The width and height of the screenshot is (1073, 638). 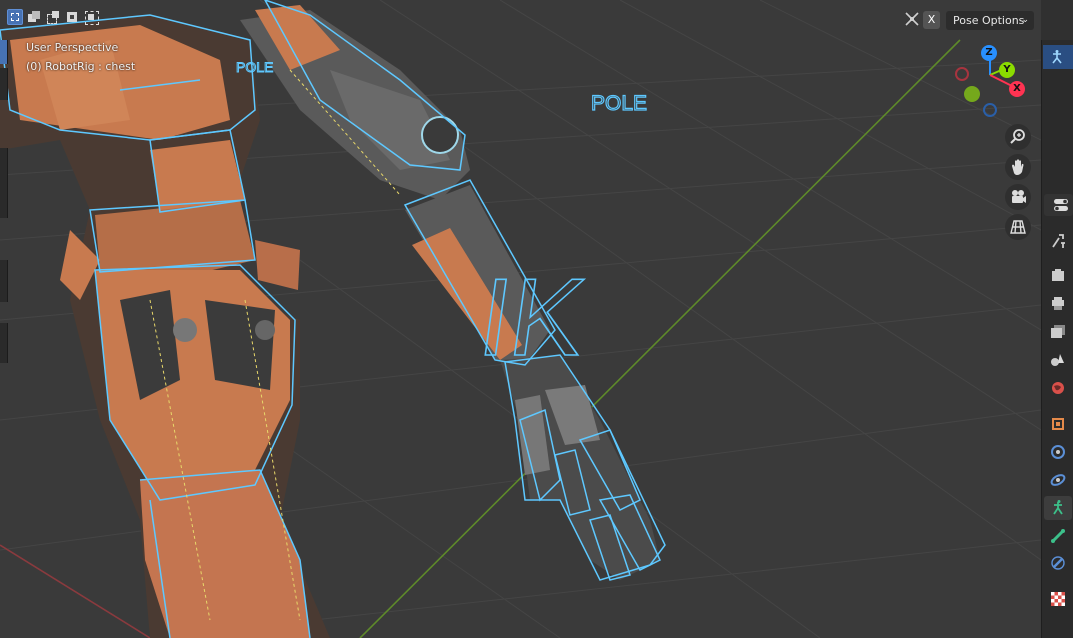 What do you see at coordinates (1007, 70) in the screenshot?
I see `gizmo-y-axis: Y` at bounding box center [1007, 70].